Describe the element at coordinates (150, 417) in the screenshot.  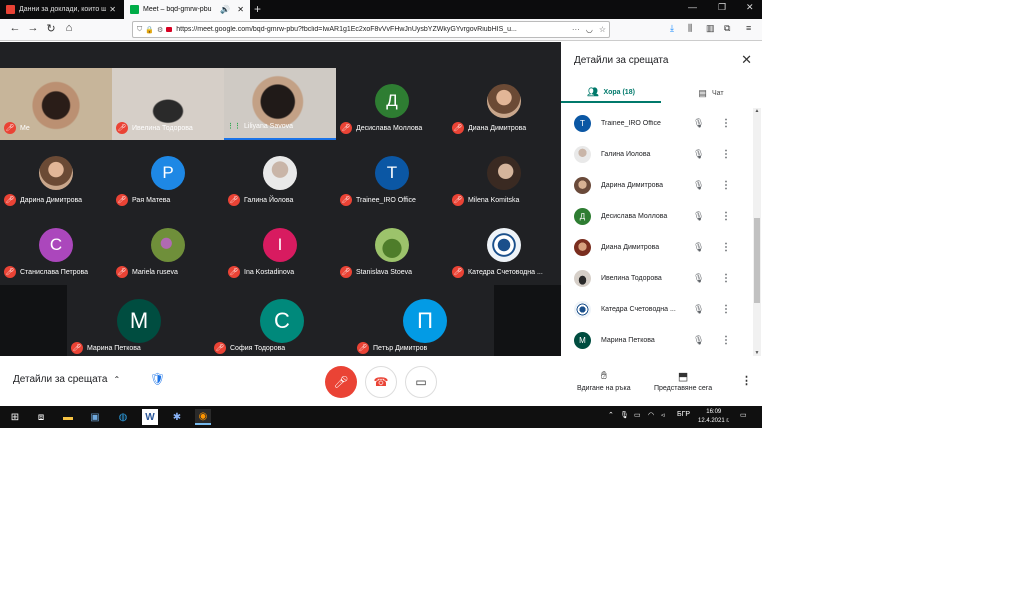
I see `word-icon: W` at that location.